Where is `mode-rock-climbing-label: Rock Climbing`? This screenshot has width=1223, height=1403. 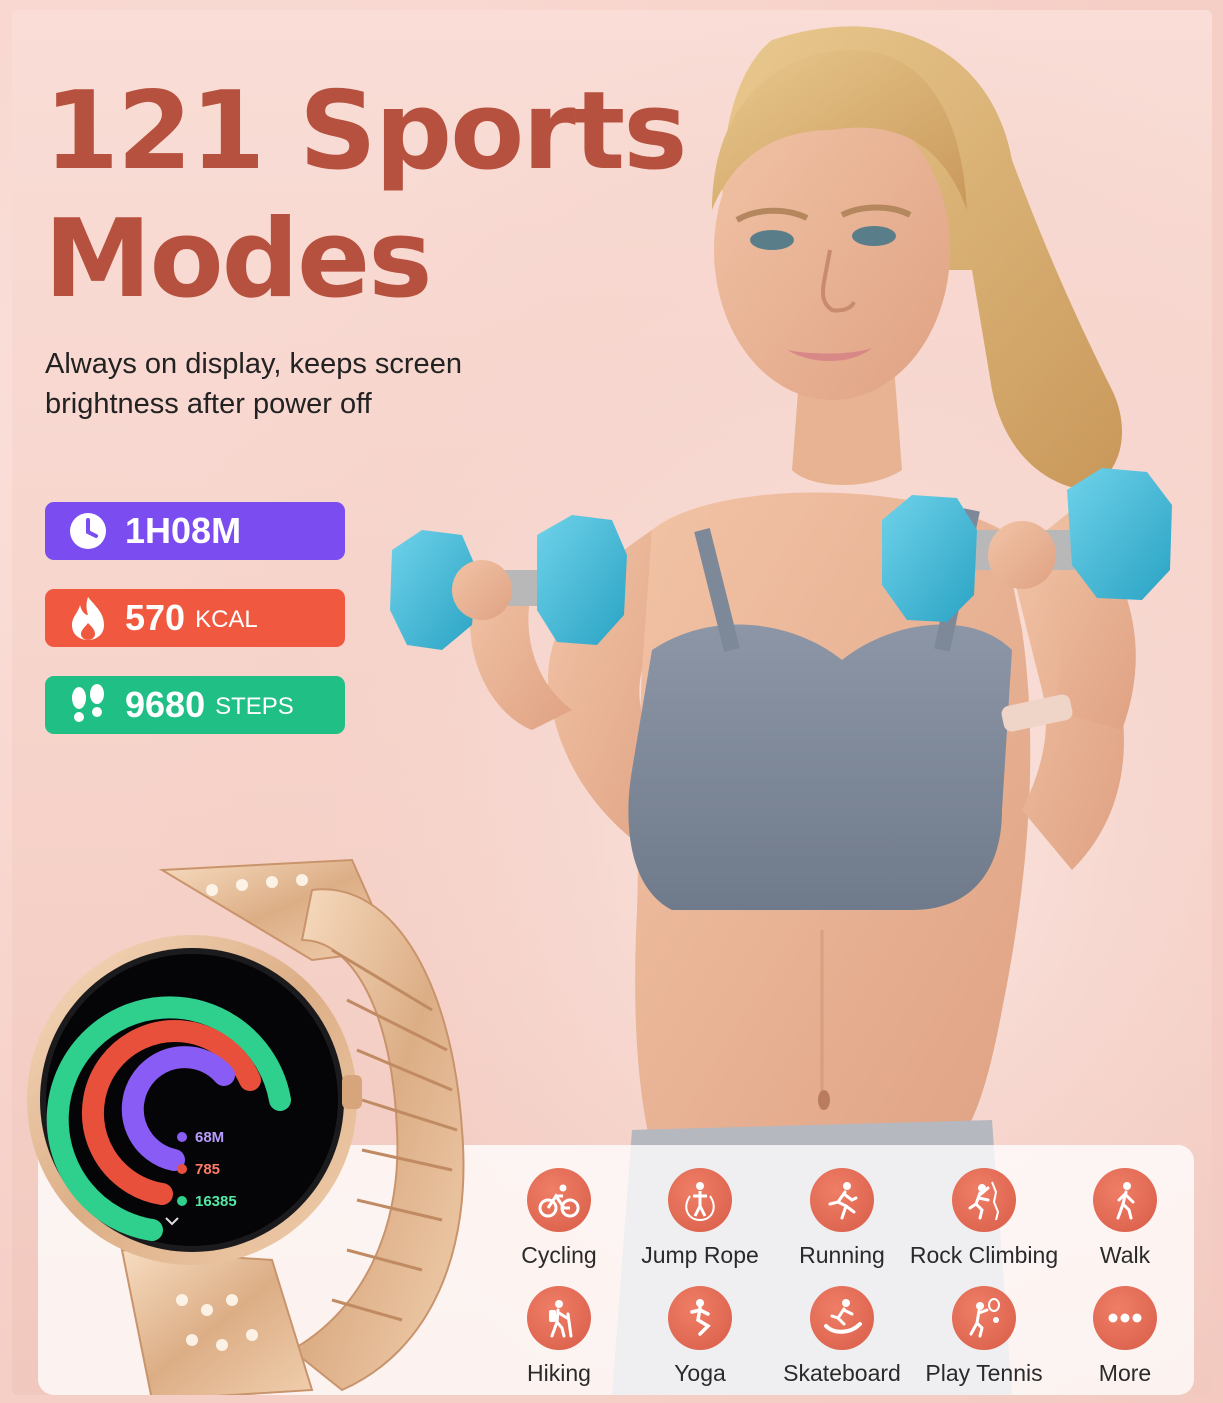
mode-rock-climbing-label: Rock Climbing is located at coordinates (984, 1255).